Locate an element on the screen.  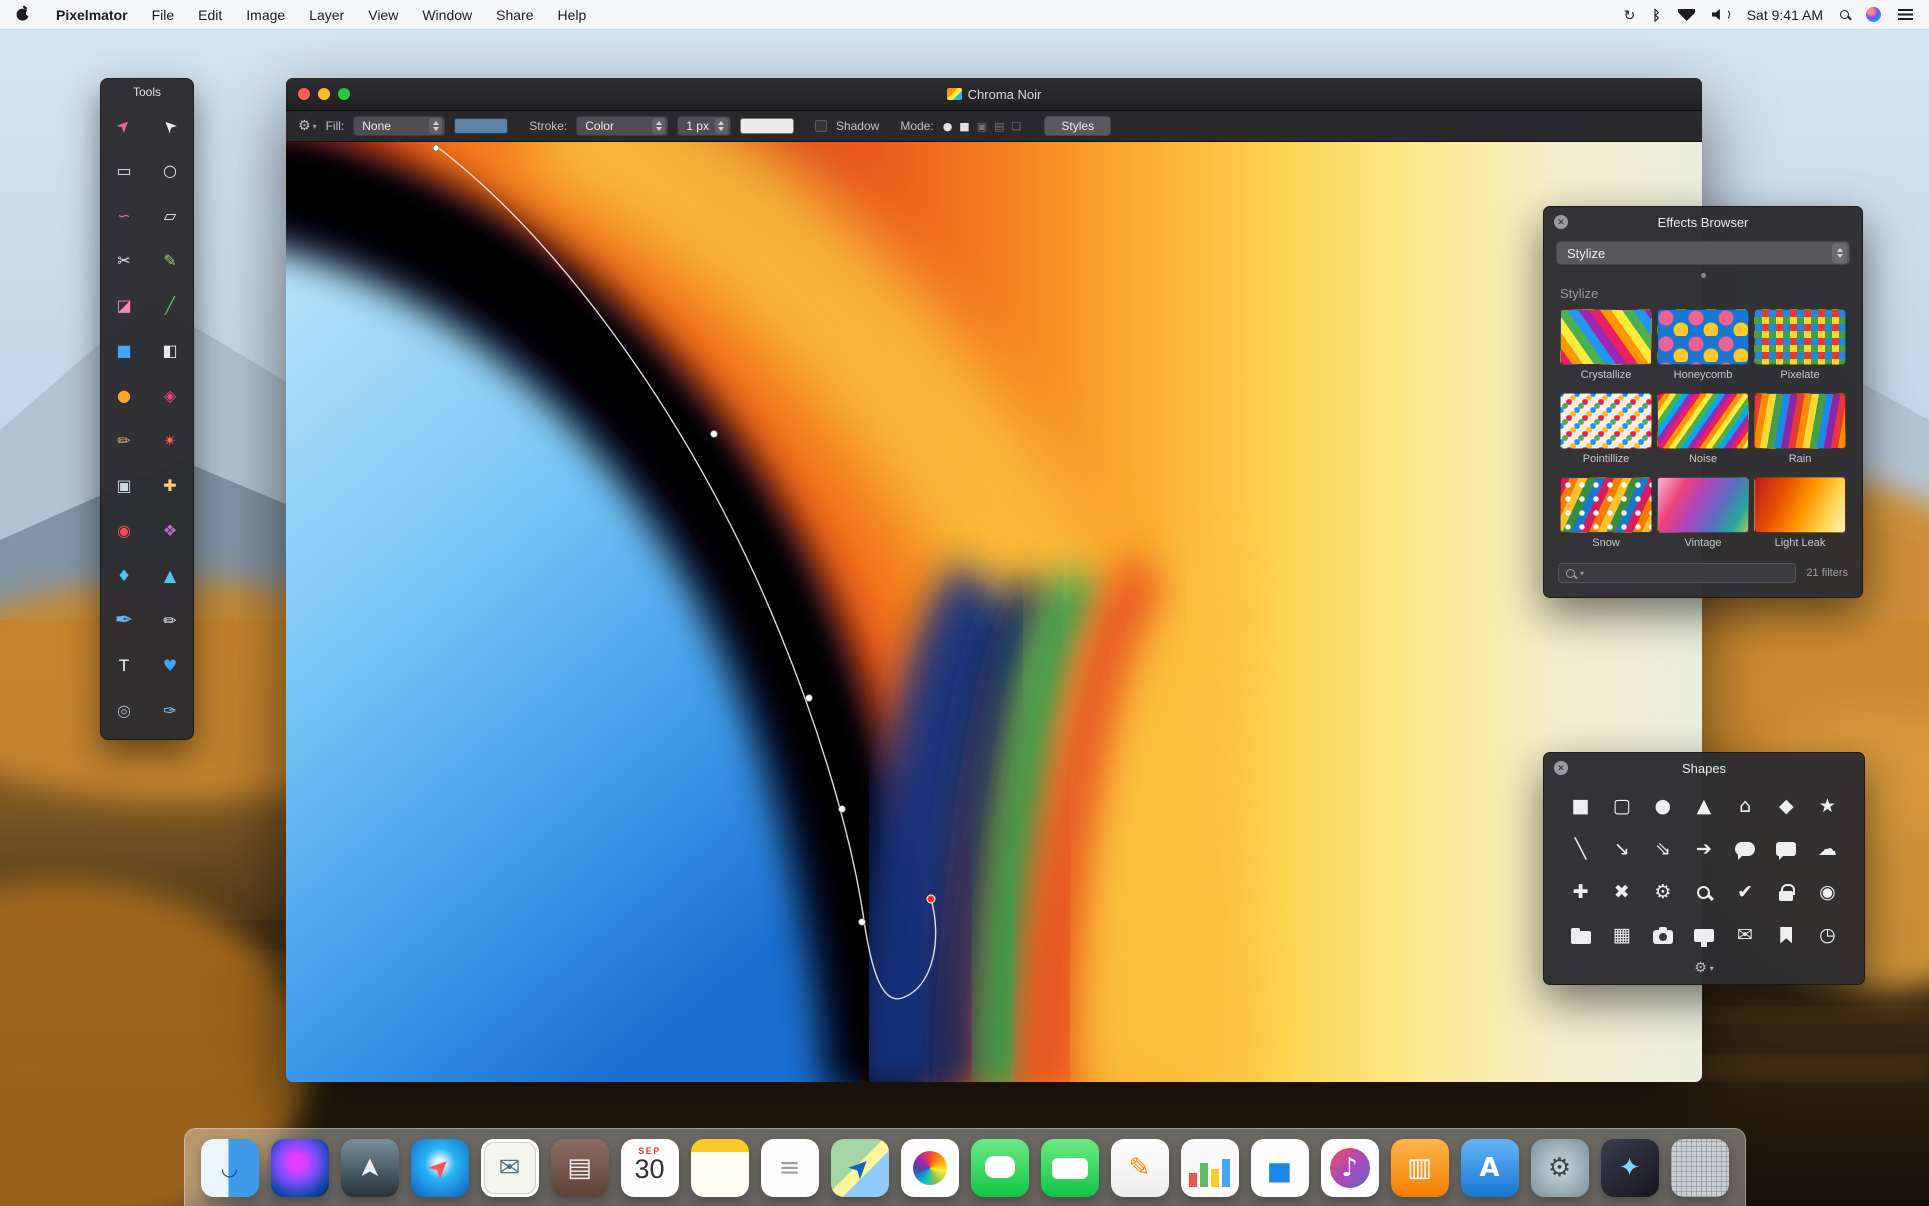
shape-pentagon: ⌂ is located at coordinates (1745, 806).